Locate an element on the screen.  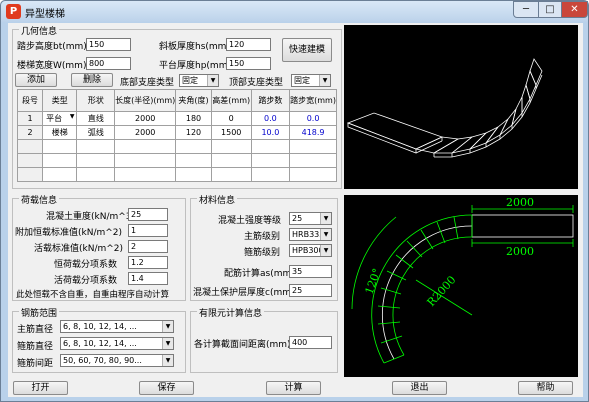
rebar-range-group-title: 钢筋范围 is located at coordinates (39, 312).